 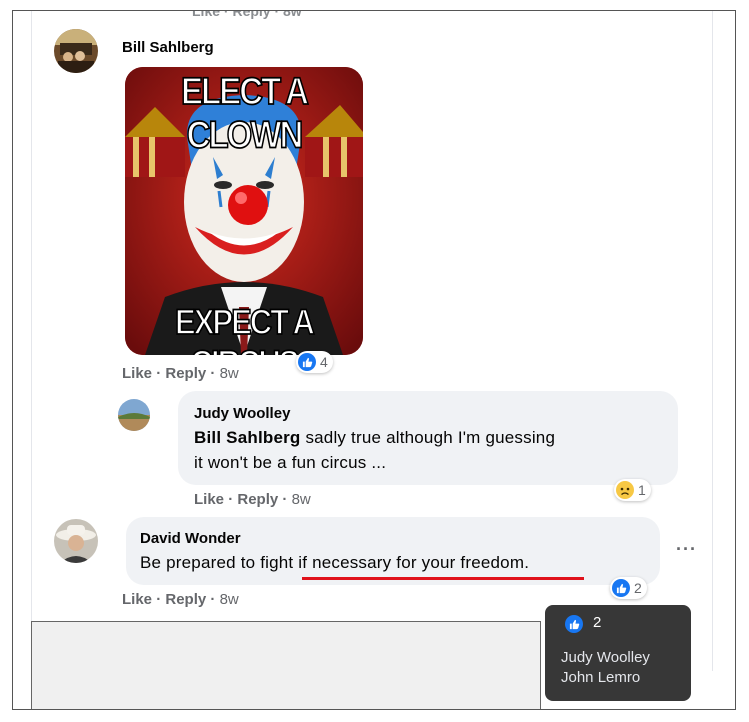 What do you see at coordinates (686, 549) in the screenshot?
I see `more-options-icon: ···` at bounding box center [686, 549].